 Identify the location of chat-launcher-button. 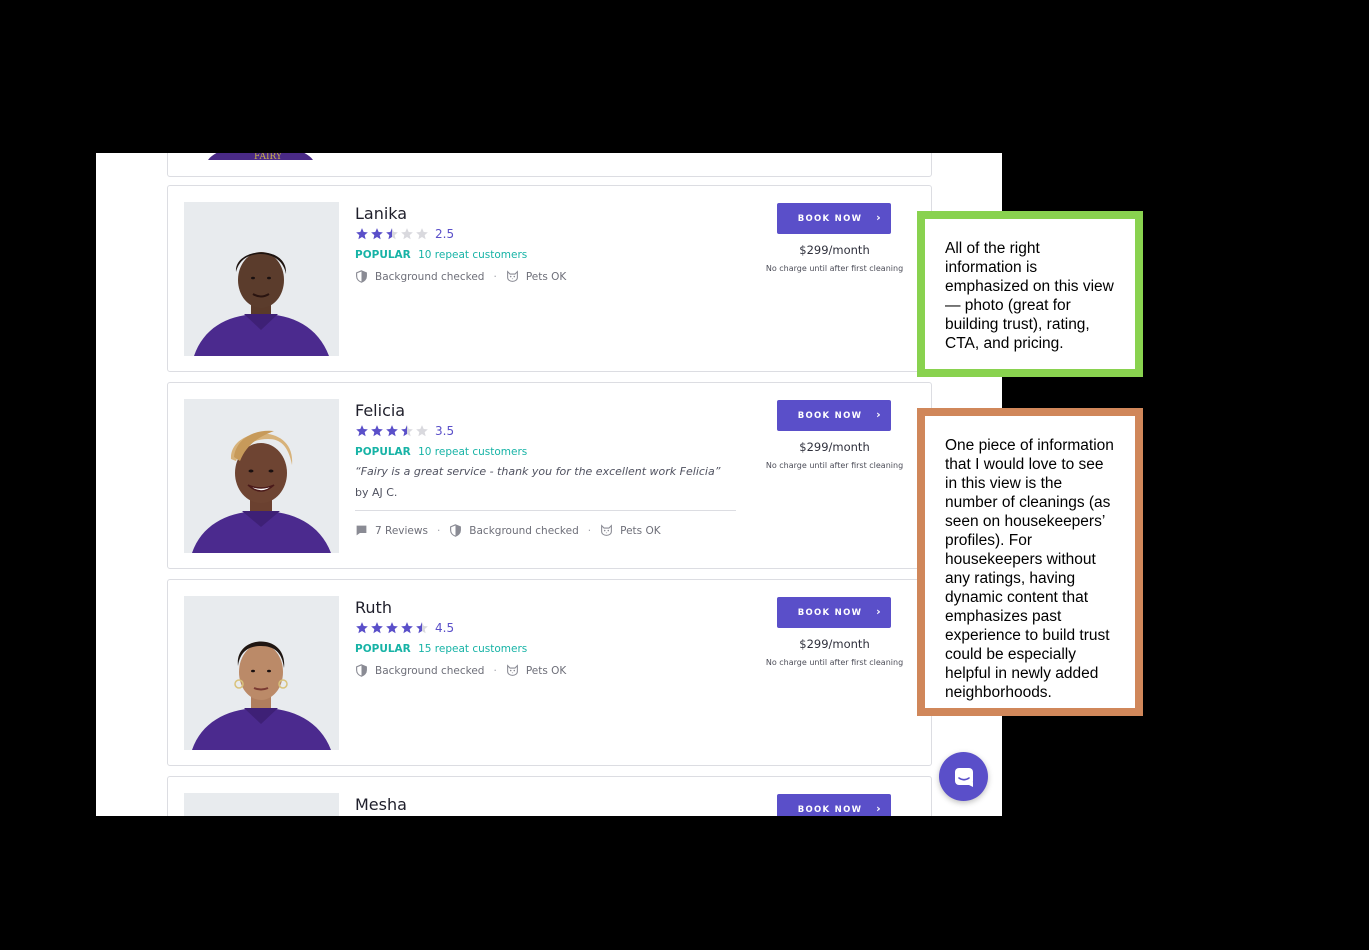
(963, 776).